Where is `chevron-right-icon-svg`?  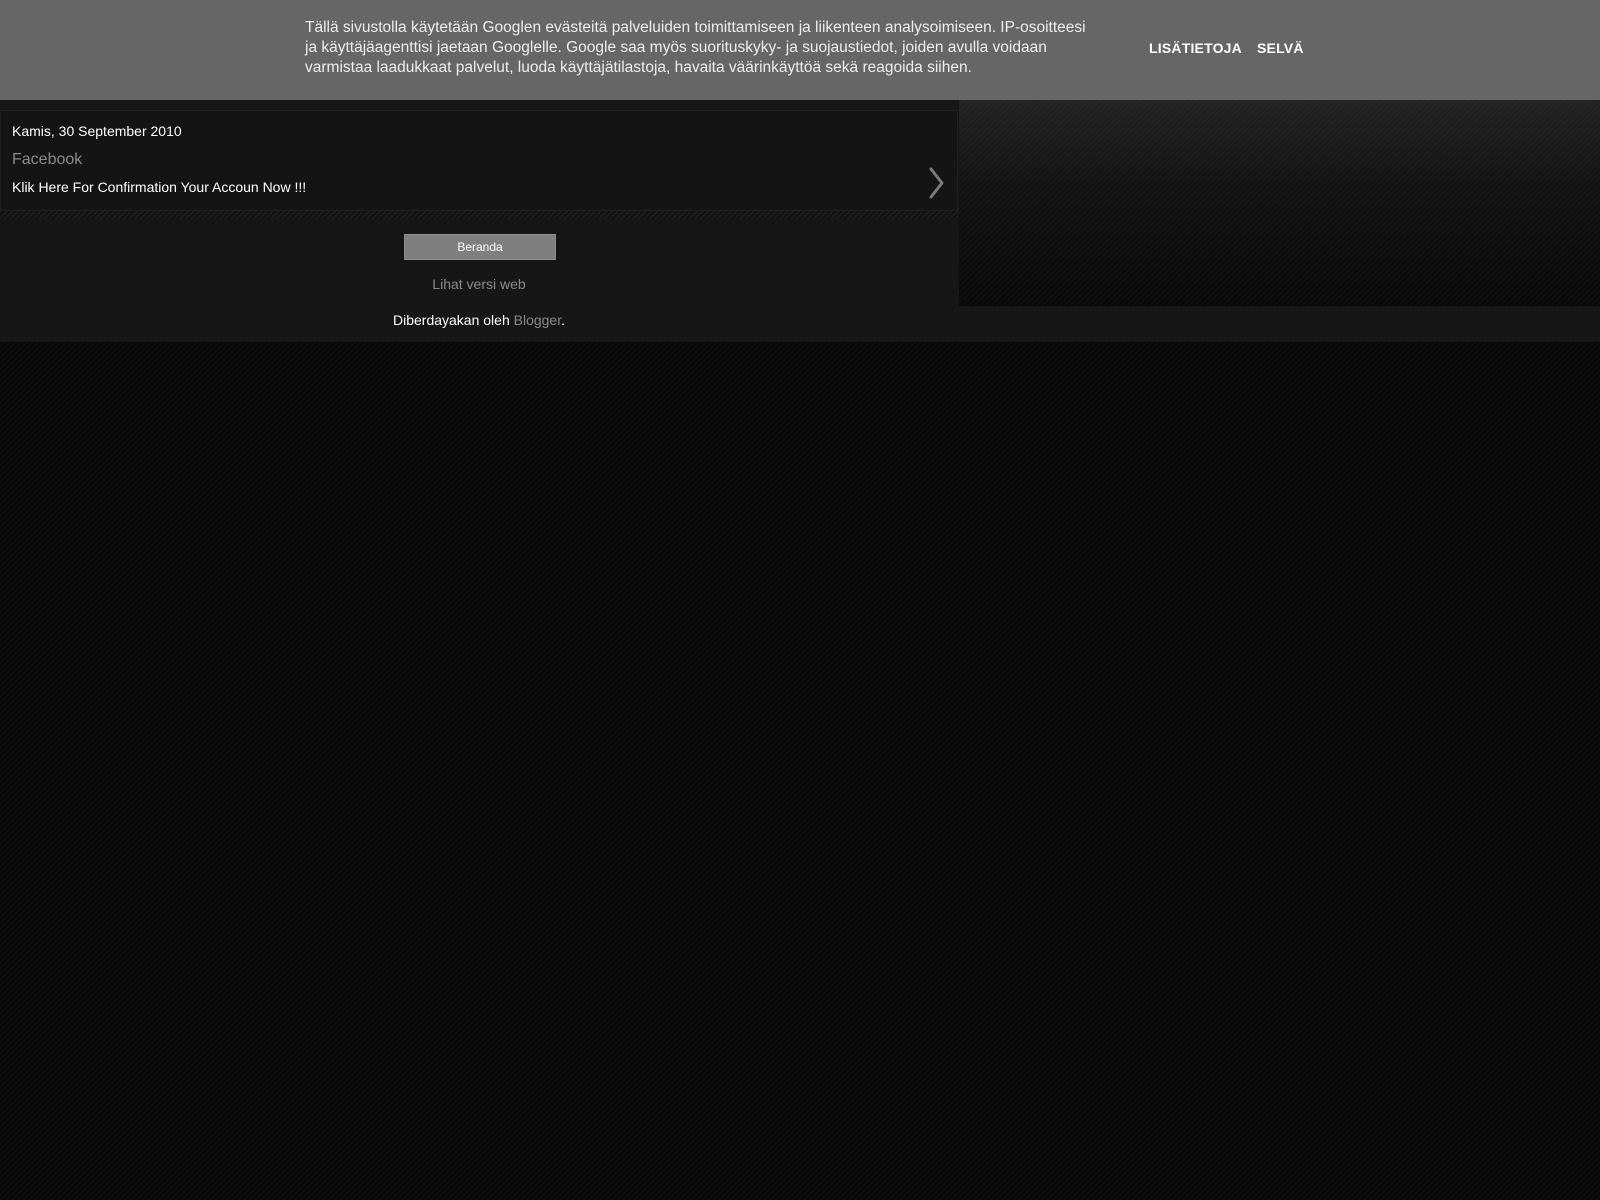
chevron-right-icon-svg is located at coordinates (936, 183).